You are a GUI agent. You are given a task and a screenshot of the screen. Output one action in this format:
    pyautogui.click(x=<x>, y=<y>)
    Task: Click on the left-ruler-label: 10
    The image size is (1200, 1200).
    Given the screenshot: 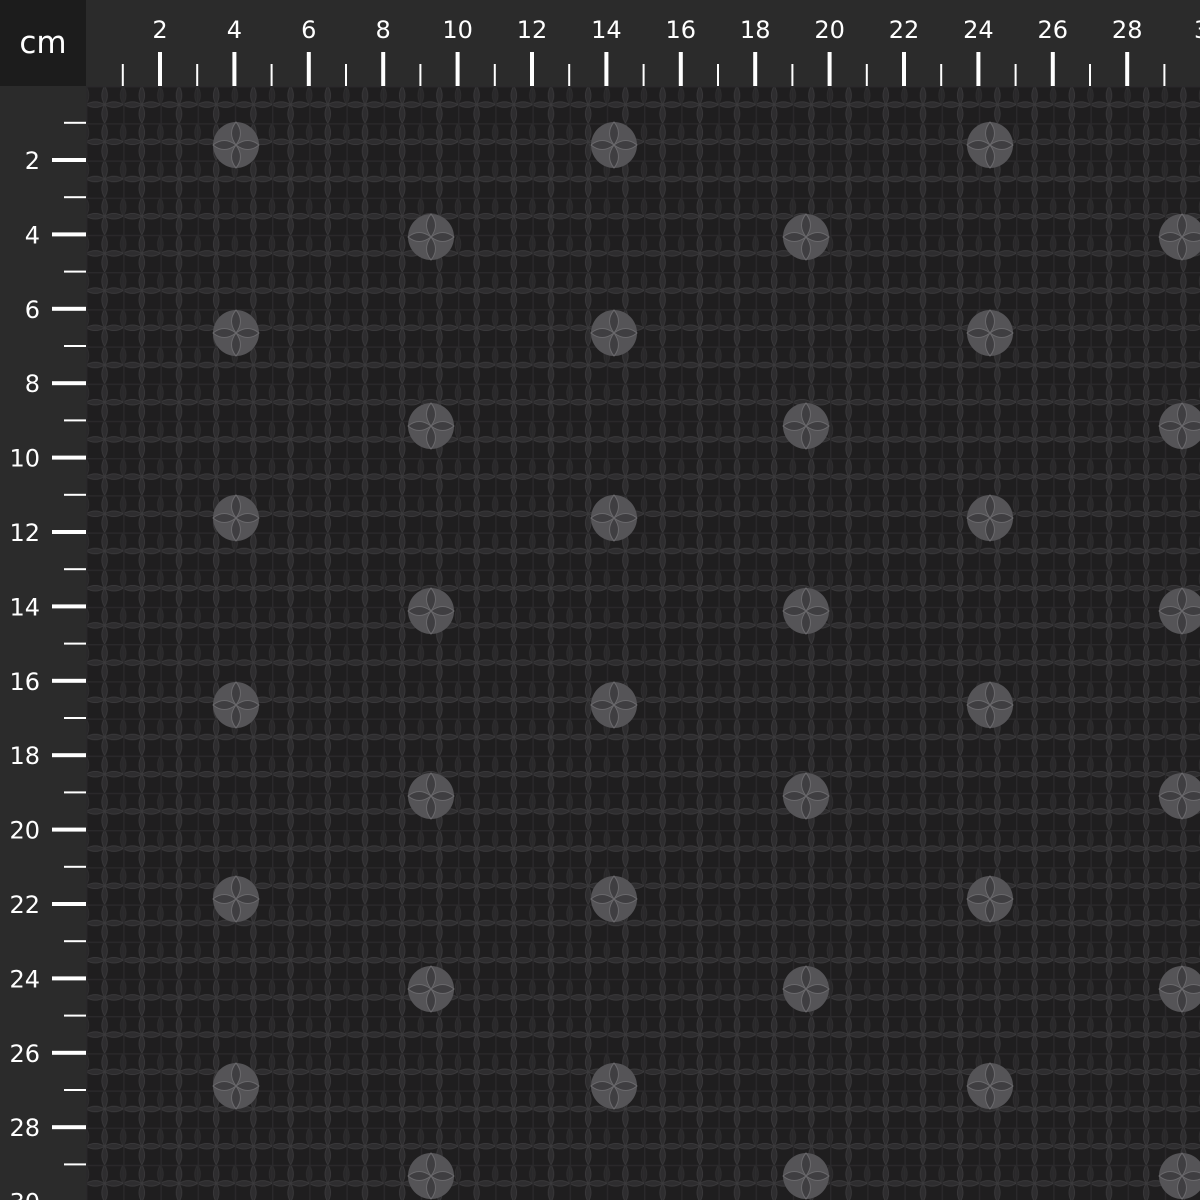 What is the action you would take?
    pyautogui.click(x=24, y=459)
    